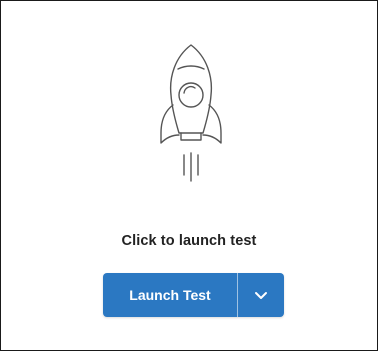 The image size is (378, 351). Describe the element at coordinates (170, 295) in the screenshot. I see `launch-test-button: Launch Test` at that location.